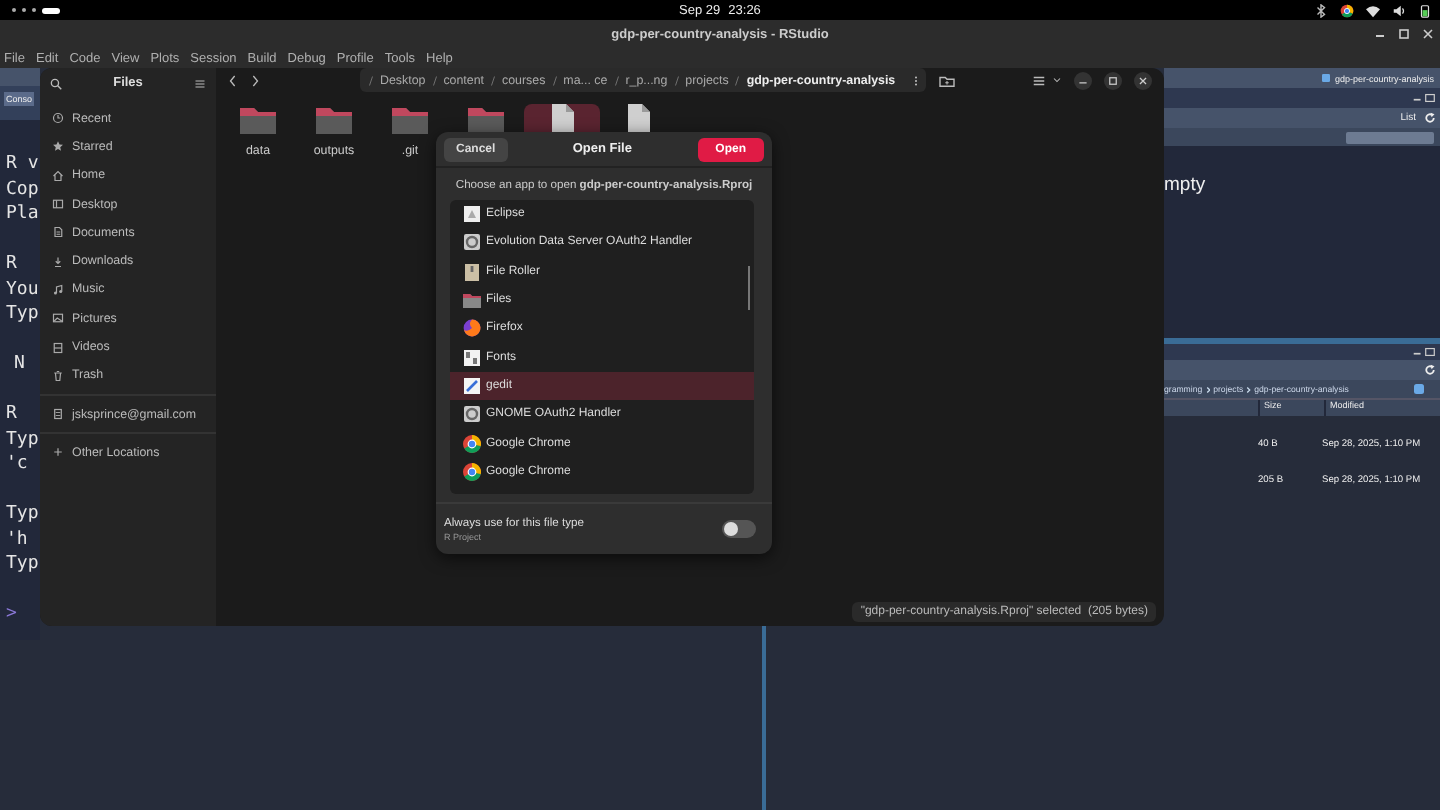 This screenshot has width=1440, height=810. I want to click on console-output-line: N, so click(20, 364).